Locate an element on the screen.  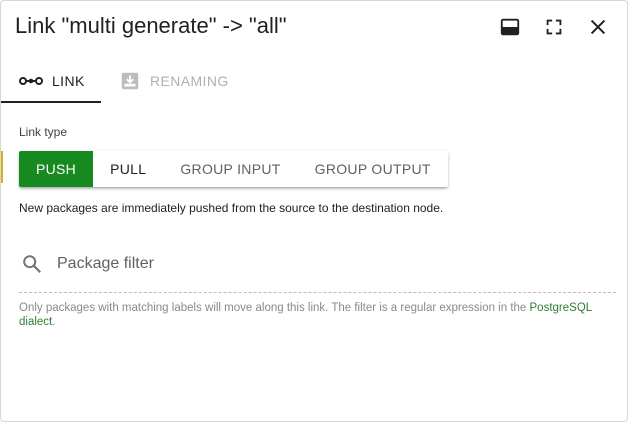
fullscreen-icon is located at coordinates (554, 27).